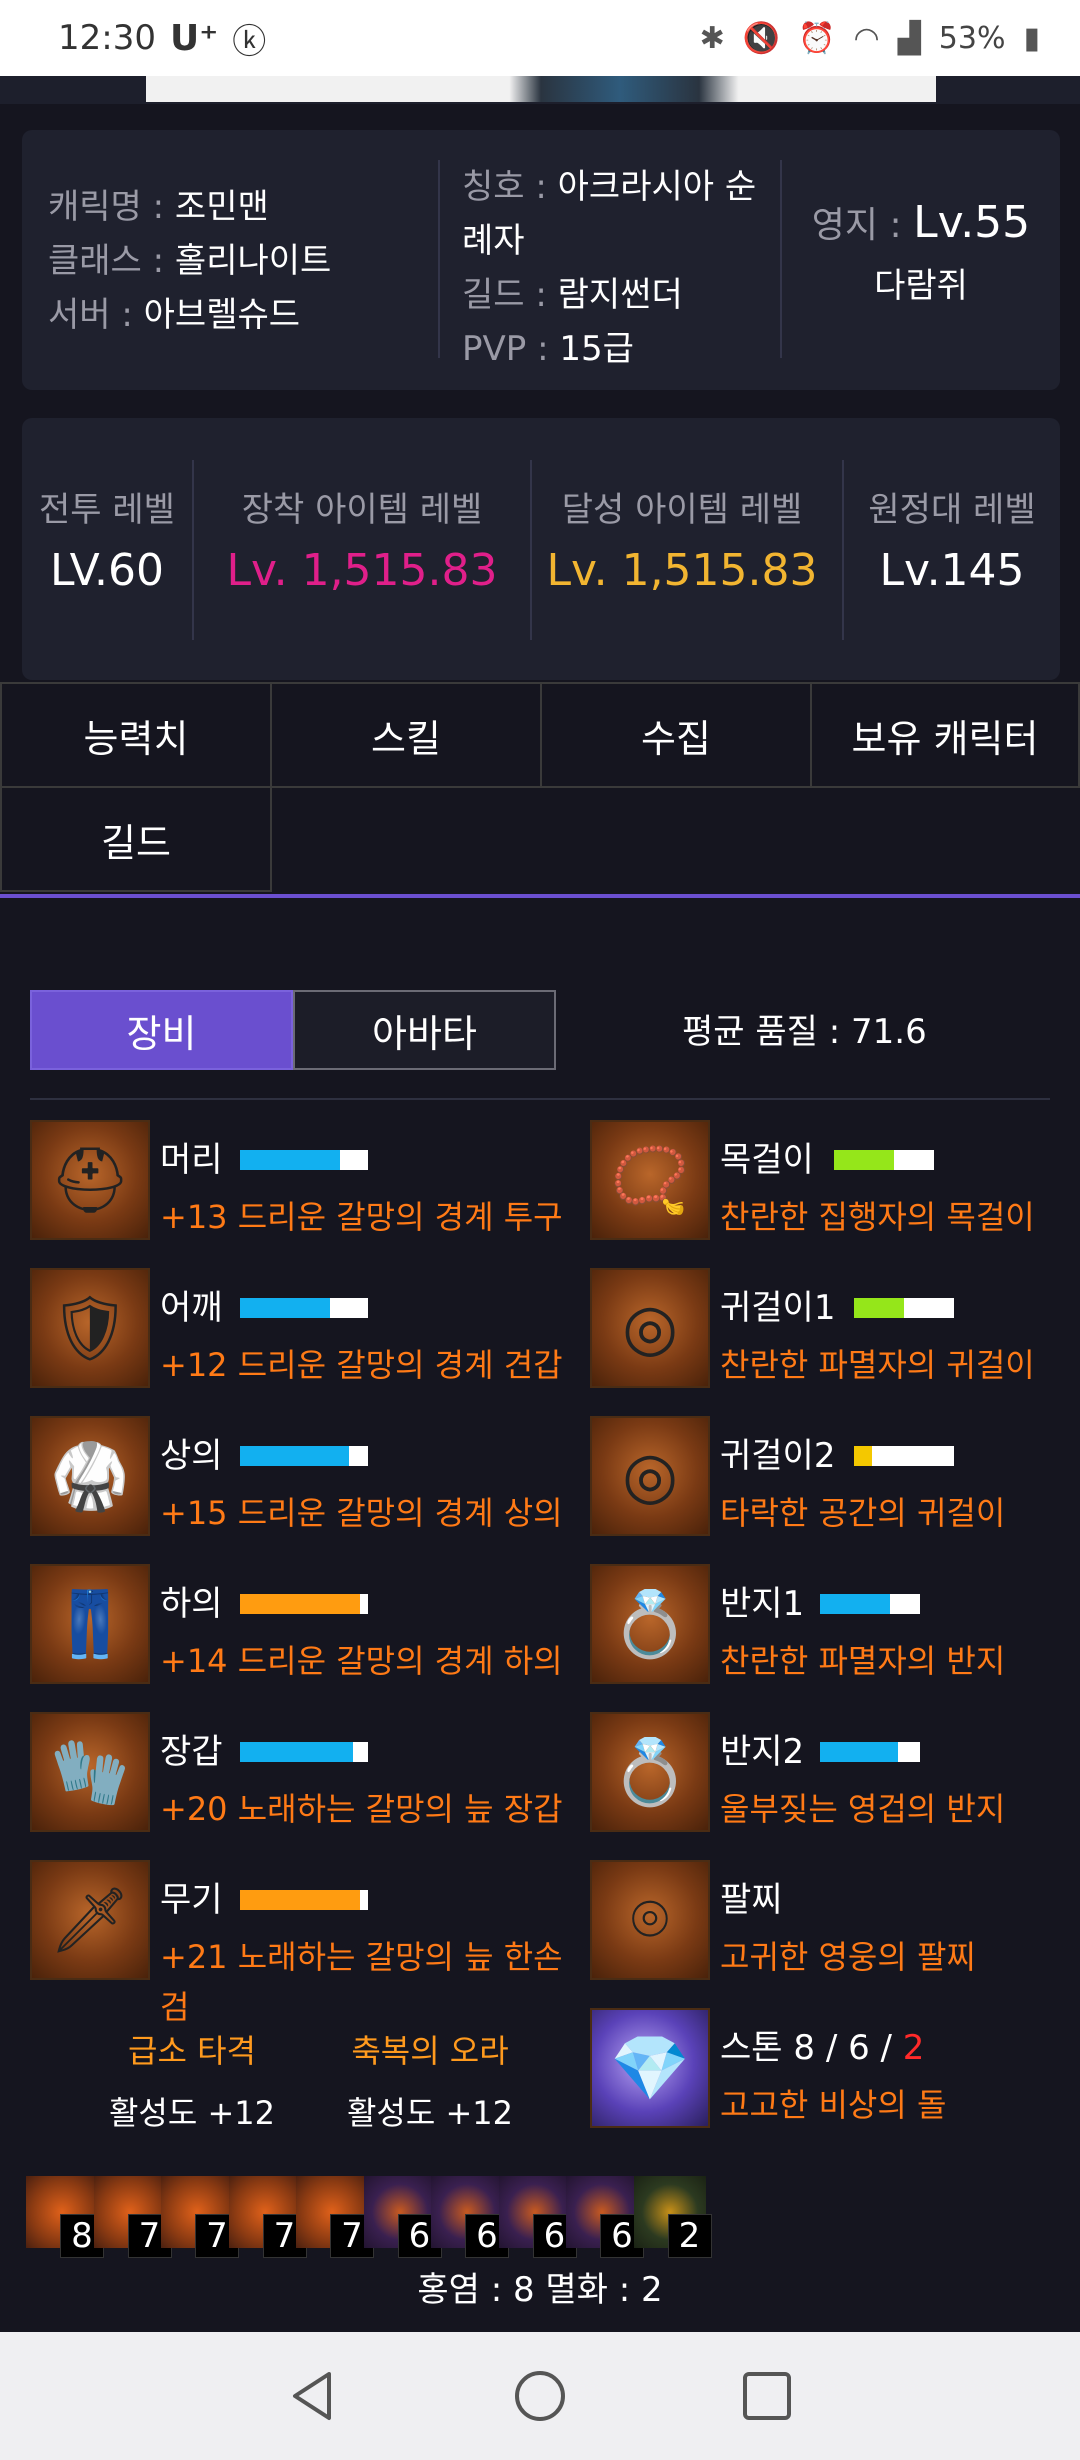 Image resolution: width=1080 pixels, height=2460 pixels. Describe the element at coordinates (107, 570) in the screenshot. I see `combat-level-value: LV.60` at that location.